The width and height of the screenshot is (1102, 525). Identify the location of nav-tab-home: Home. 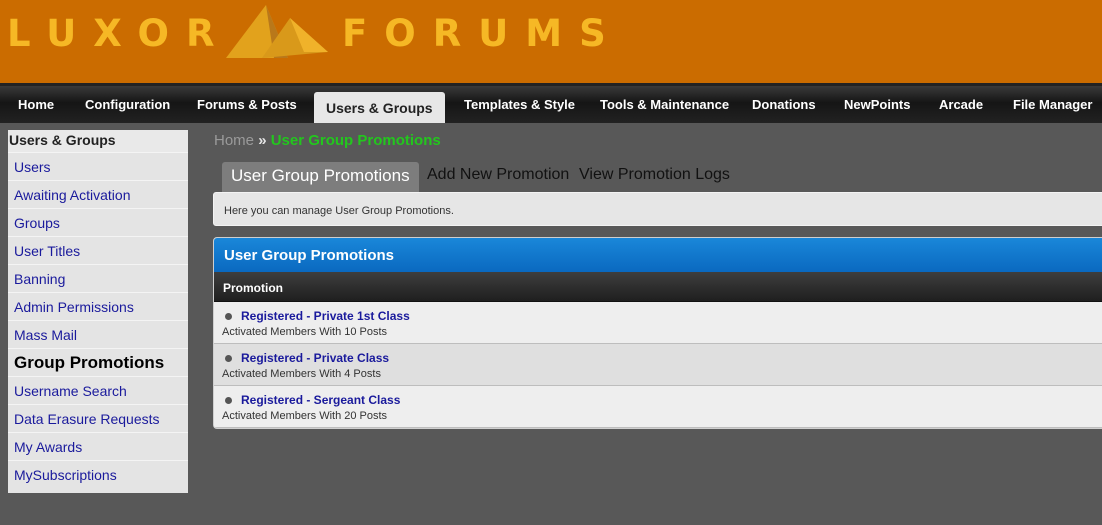
(36, 104).